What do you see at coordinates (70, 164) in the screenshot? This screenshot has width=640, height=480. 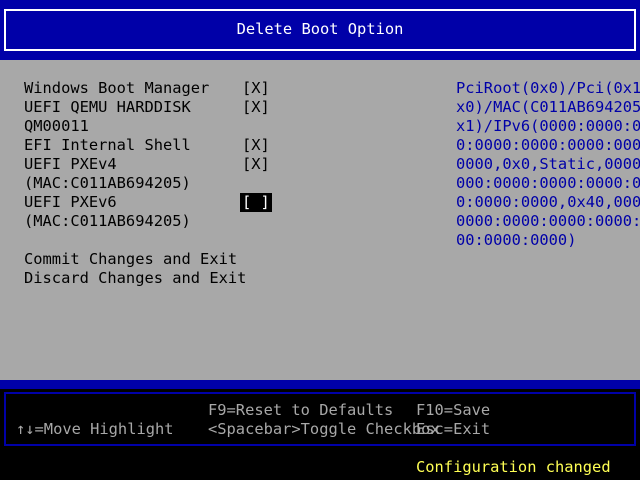 I see `boot-option-uefi-pxev4: UEFI PXEv4` at bounding box center [70, 164].